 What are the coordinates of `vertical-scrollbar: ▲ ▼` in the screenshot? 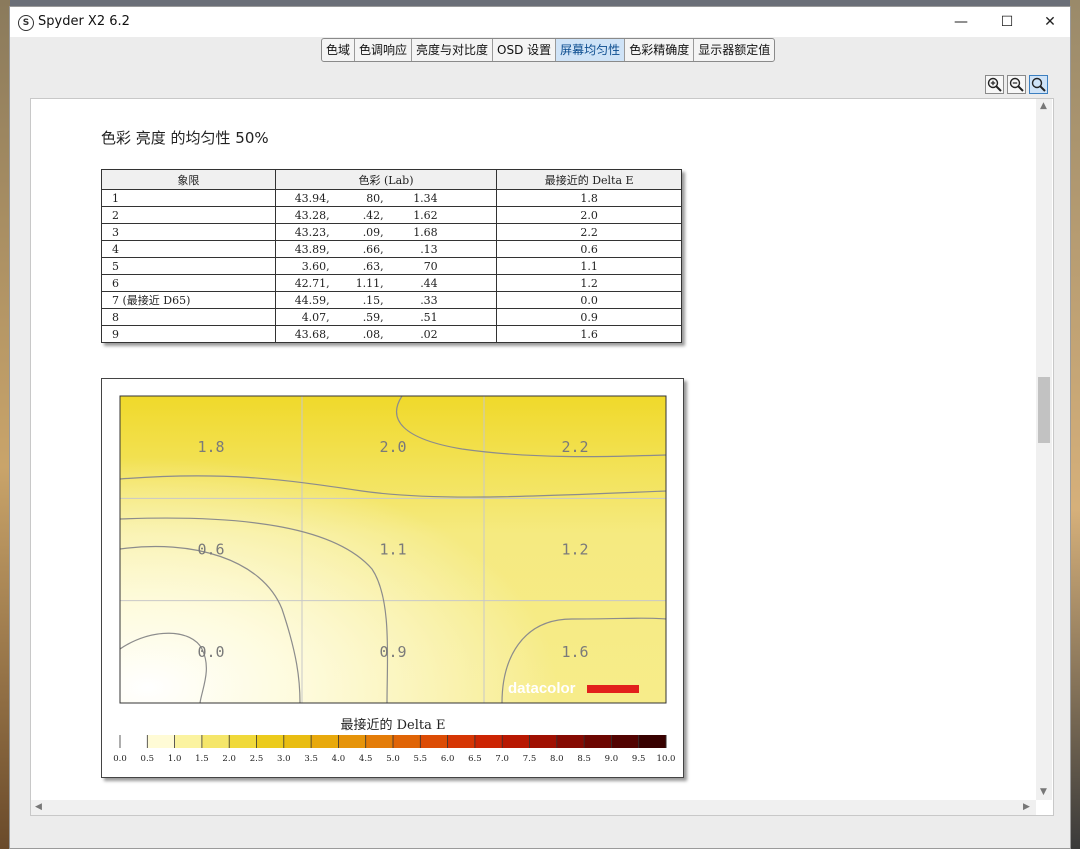 It's located at (1044, 449).